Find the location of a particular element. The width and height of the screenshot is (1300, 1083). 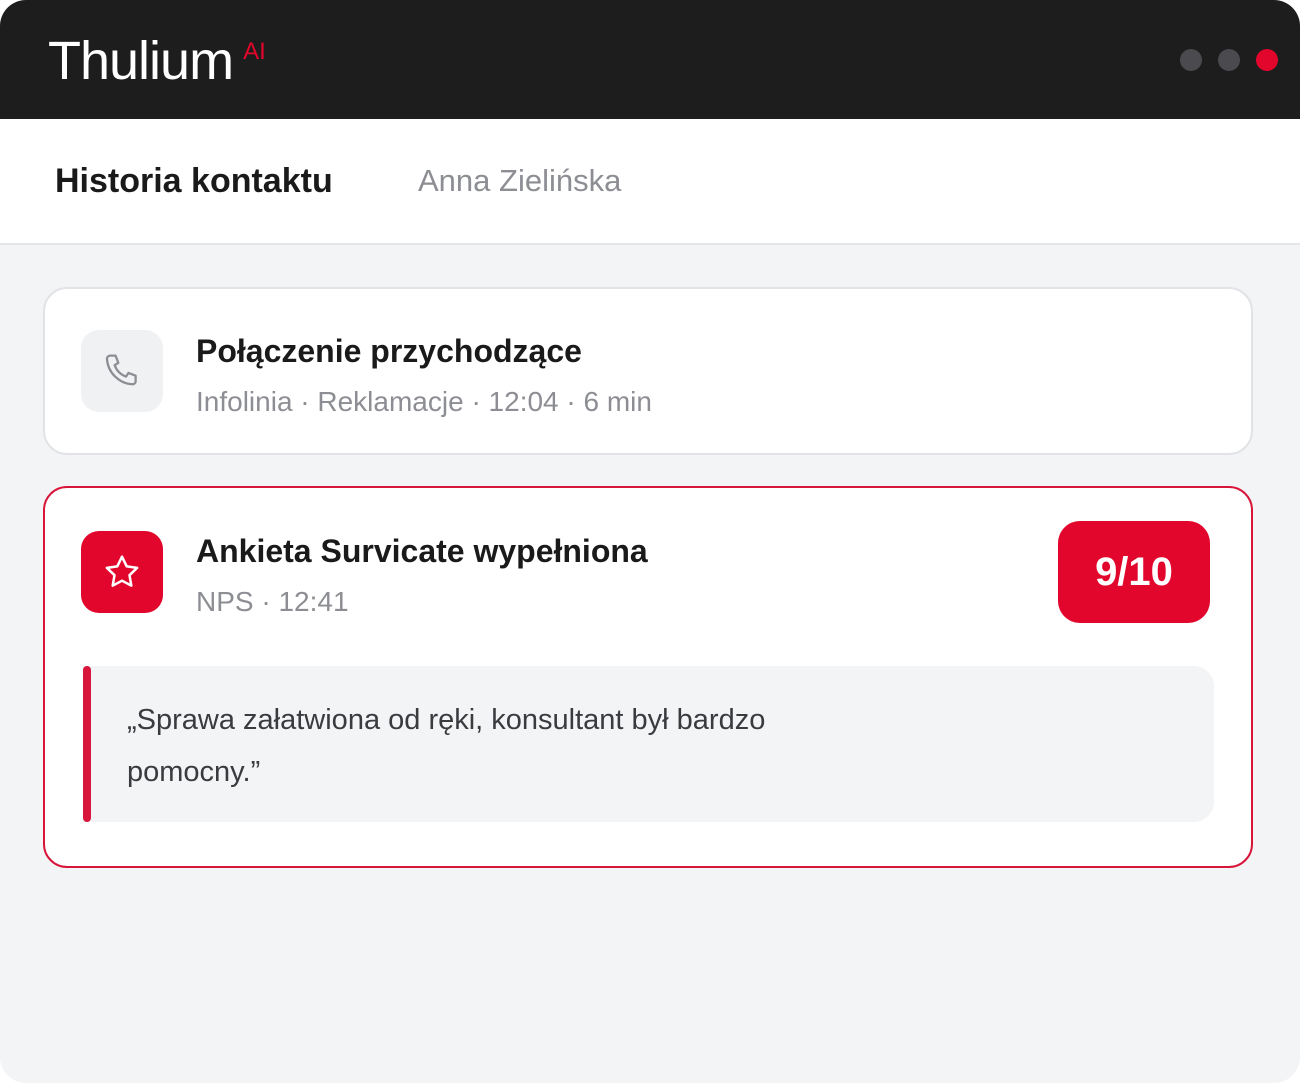

window-dot-close is located at coordinates (1267, 60).